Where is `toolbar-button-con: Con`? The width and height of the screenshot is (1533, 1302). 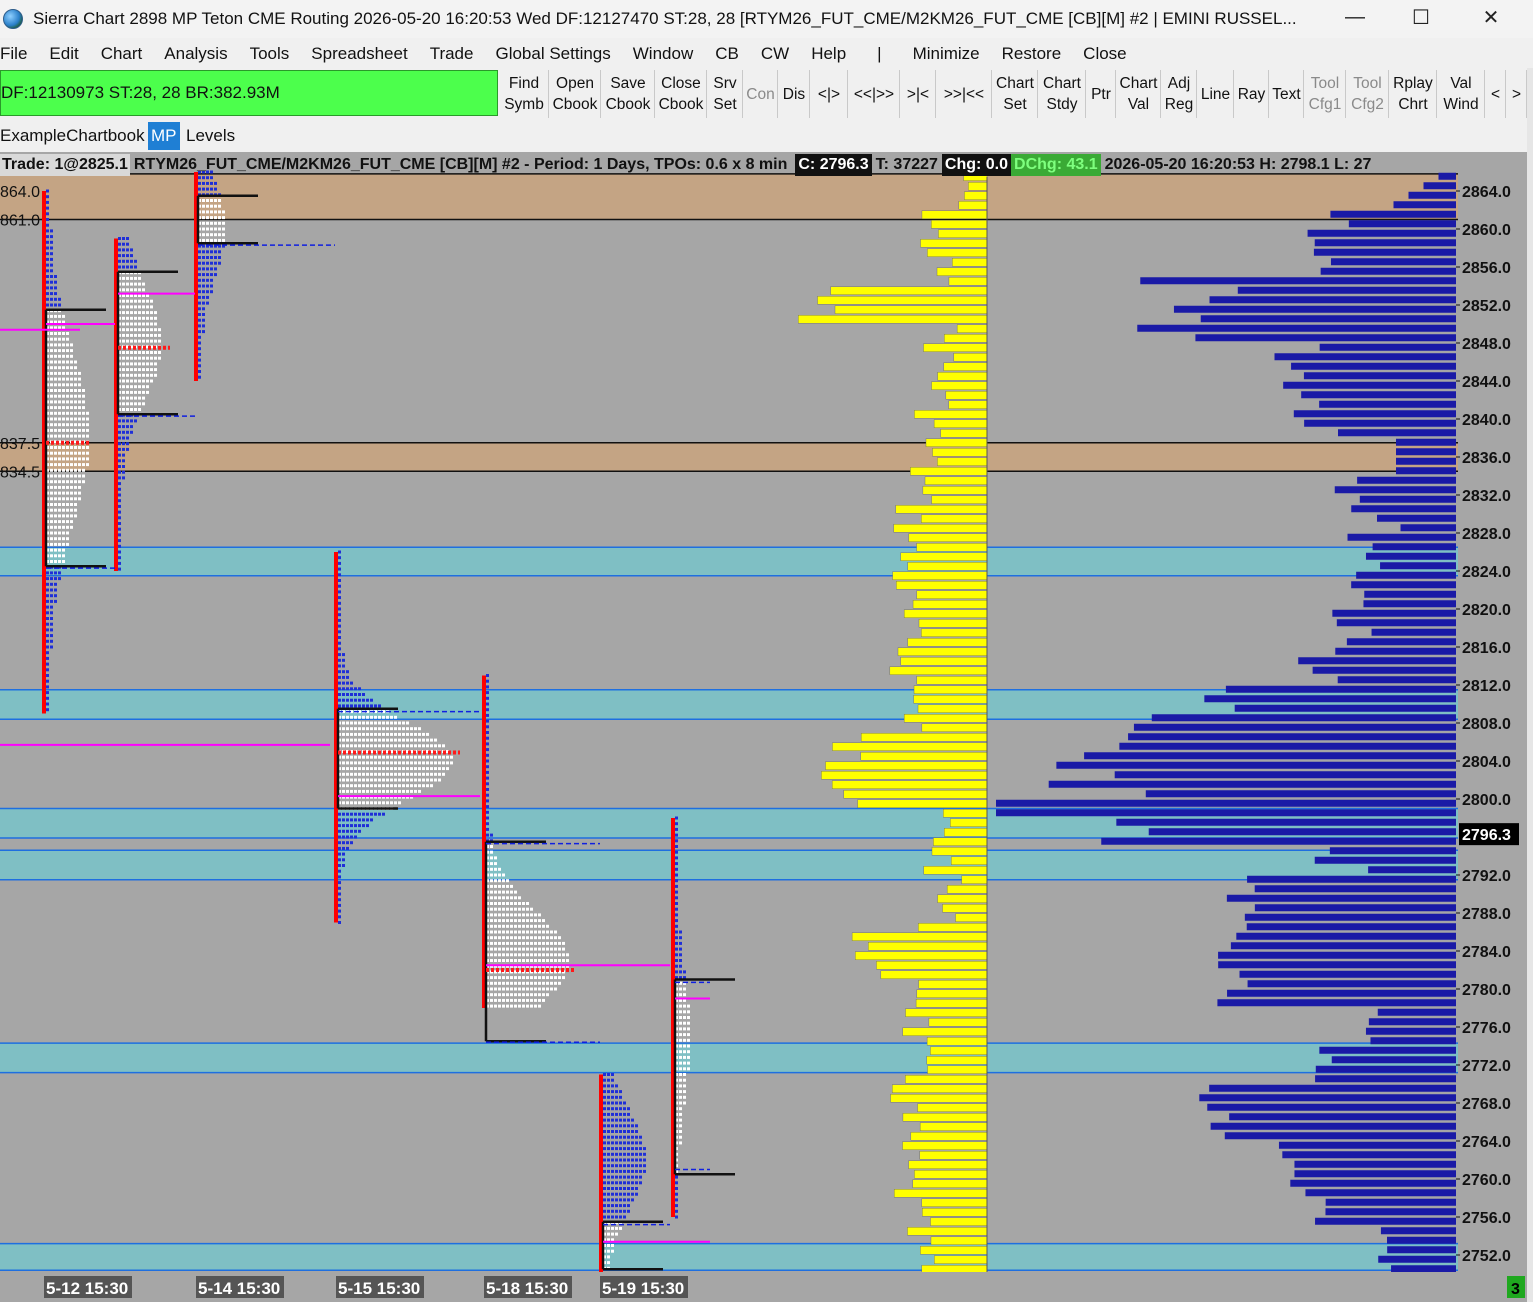 toolbar-button-con: Con is located at coordinates (761, 94).